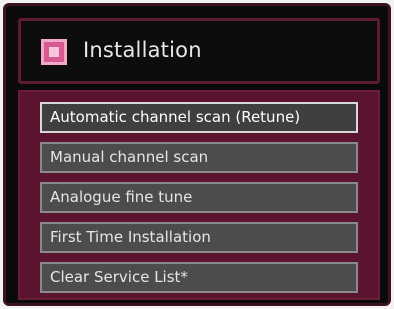  I want to click on menu-item-clear-service-list: Clear Service List*, so click(199, 277).